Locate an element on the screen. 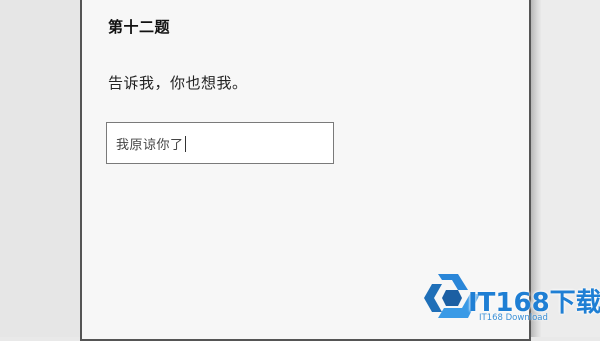 The width and height of the screenshot is (600, 341). answer-value: 我原谅你了 is located at coordinates (150, 145).